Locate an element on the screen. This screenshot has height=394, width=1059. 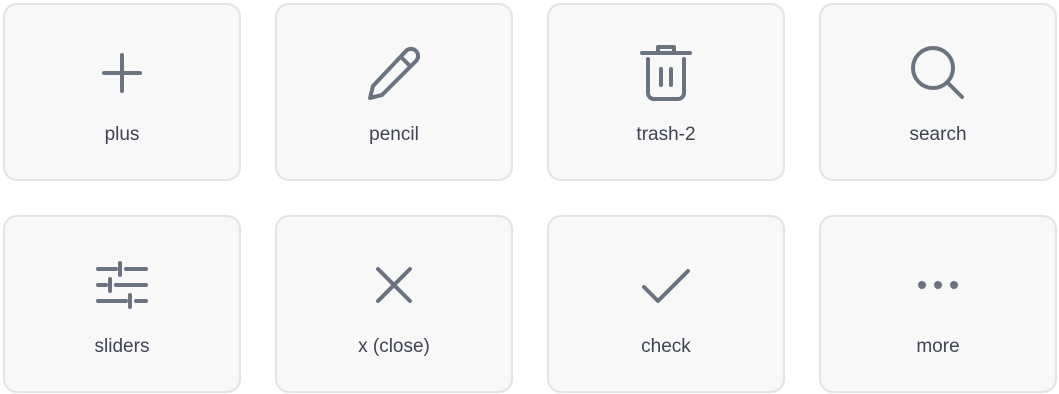
icon-tile-sliders: sliders is located at coordinates (122, 304).